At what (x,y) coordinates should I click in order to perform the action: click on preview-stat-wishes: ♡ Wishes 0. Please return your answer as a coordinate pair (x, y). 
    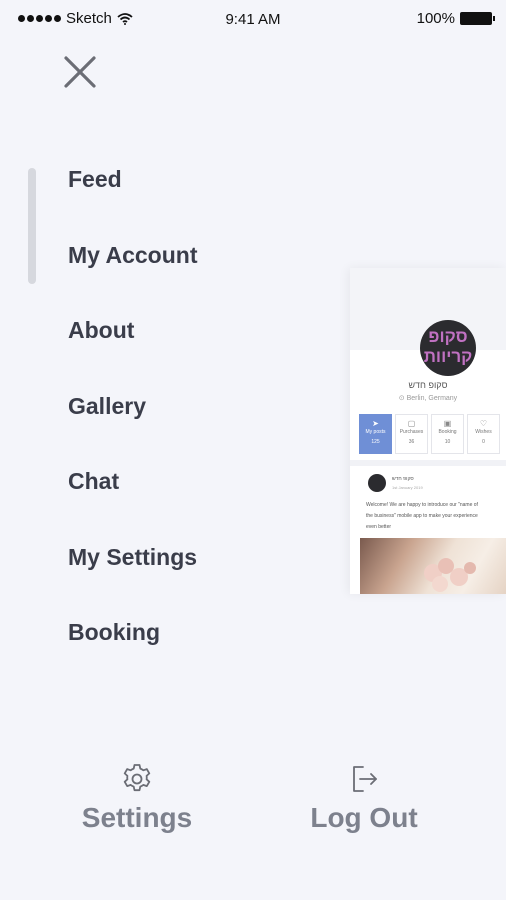
    Looking at the image, I should click on (483, 434).